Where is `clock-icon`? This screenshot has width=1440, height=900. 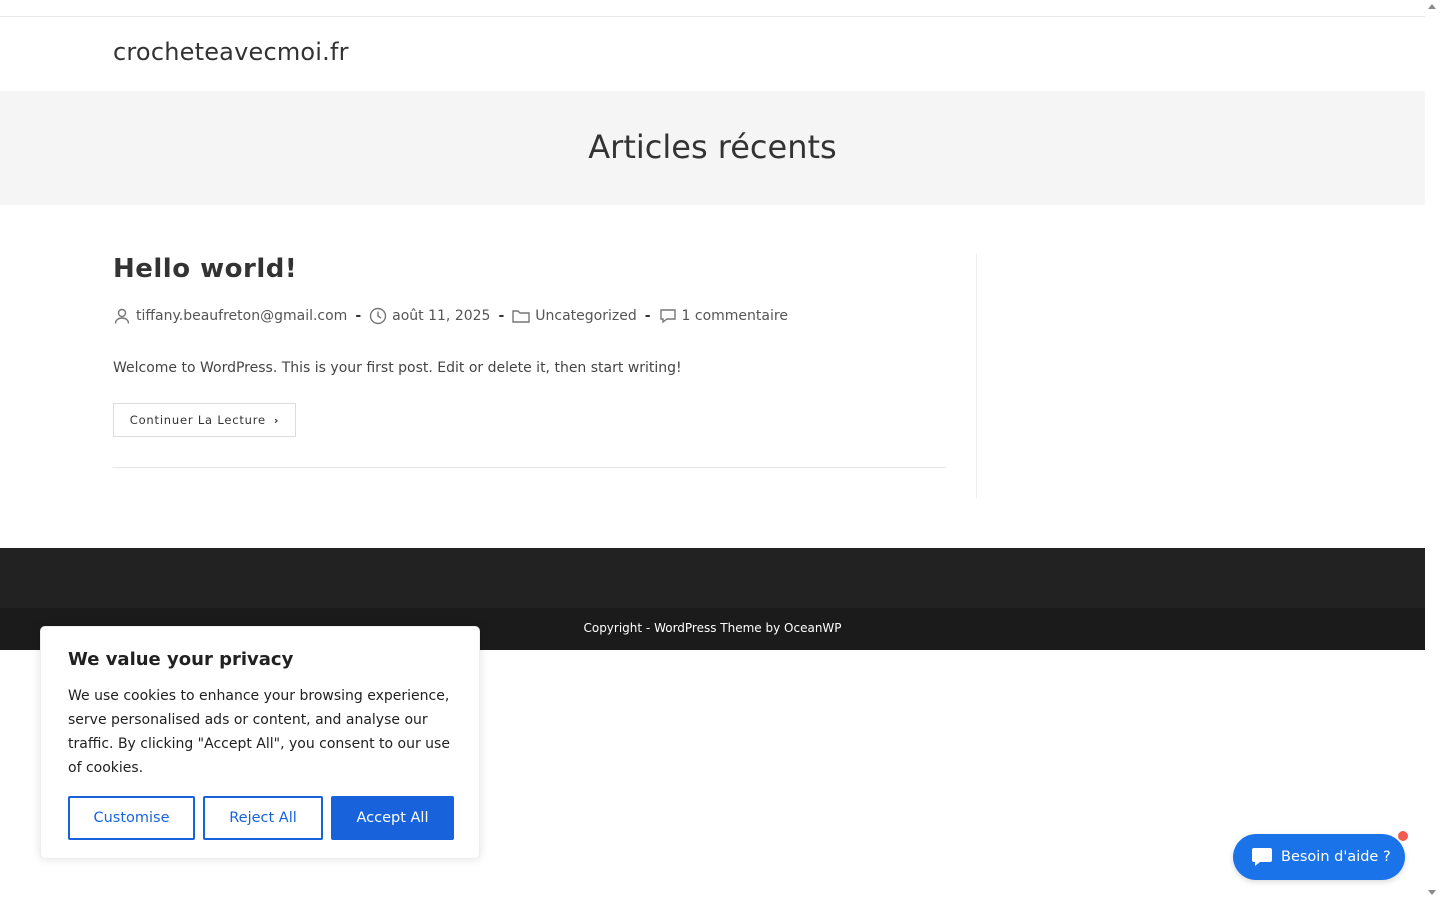 clock-icon is located at coordinates (378, 316).